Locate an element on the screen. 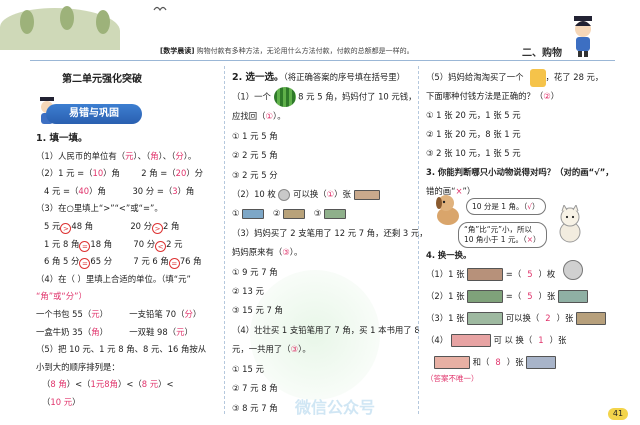 Image resolution: width=640 pixels, height=425 pixels. answer-note: （答案不唯一） is located at coordinates (452, 378).